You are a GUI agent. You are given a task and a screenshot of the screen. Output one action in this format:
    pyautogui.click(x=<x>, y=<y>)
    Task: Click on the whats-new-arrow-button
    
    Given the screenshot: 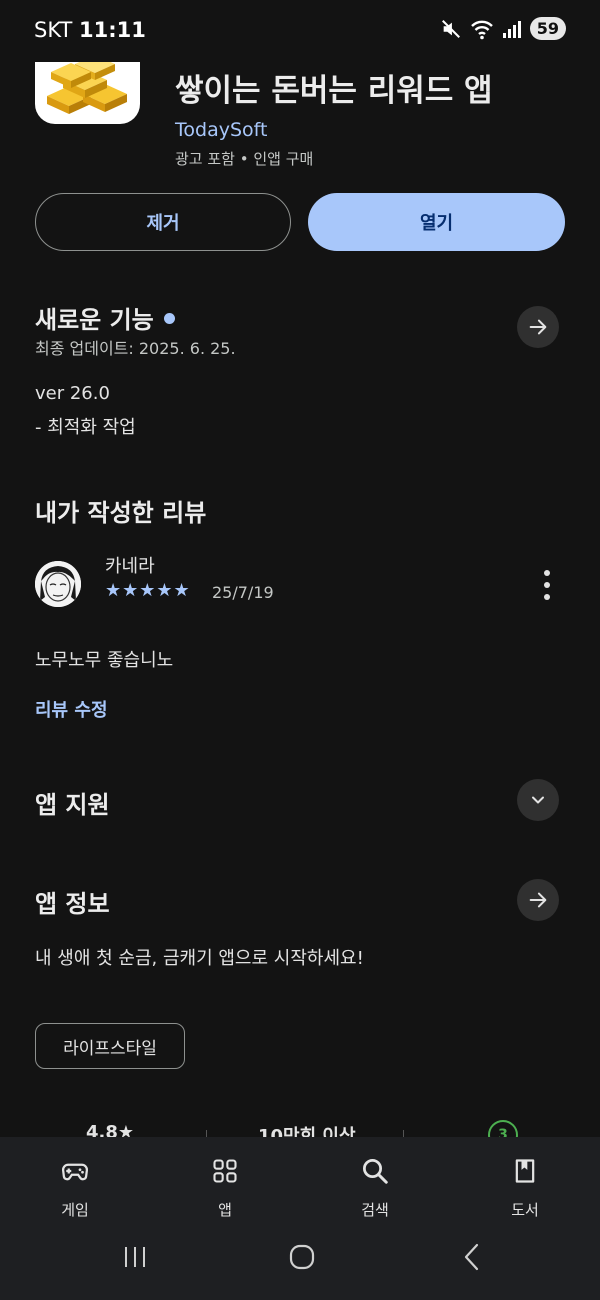 What is the action you would take?
    pyautogui.click(x=538, y=327)
    